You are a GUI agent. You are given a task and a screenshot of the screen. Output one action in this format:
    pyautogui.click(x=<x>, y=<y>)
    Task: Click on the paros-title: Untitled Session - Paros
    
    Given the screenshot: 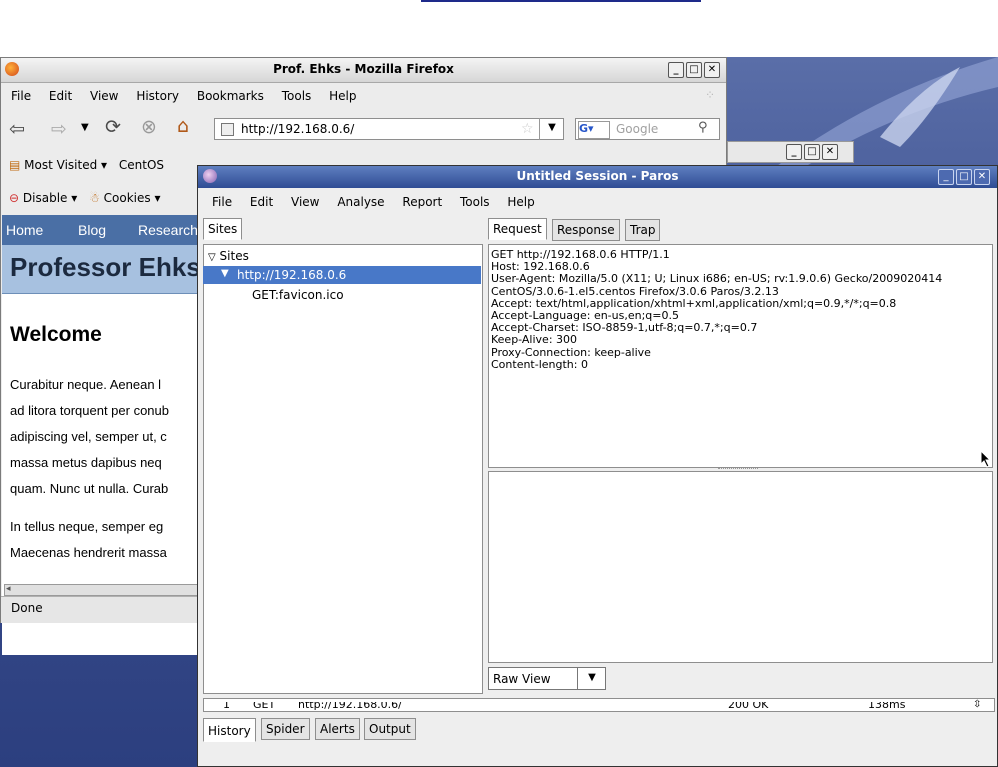 What is the action you would take?
    pyautogui.click(x=597, y=176)
    